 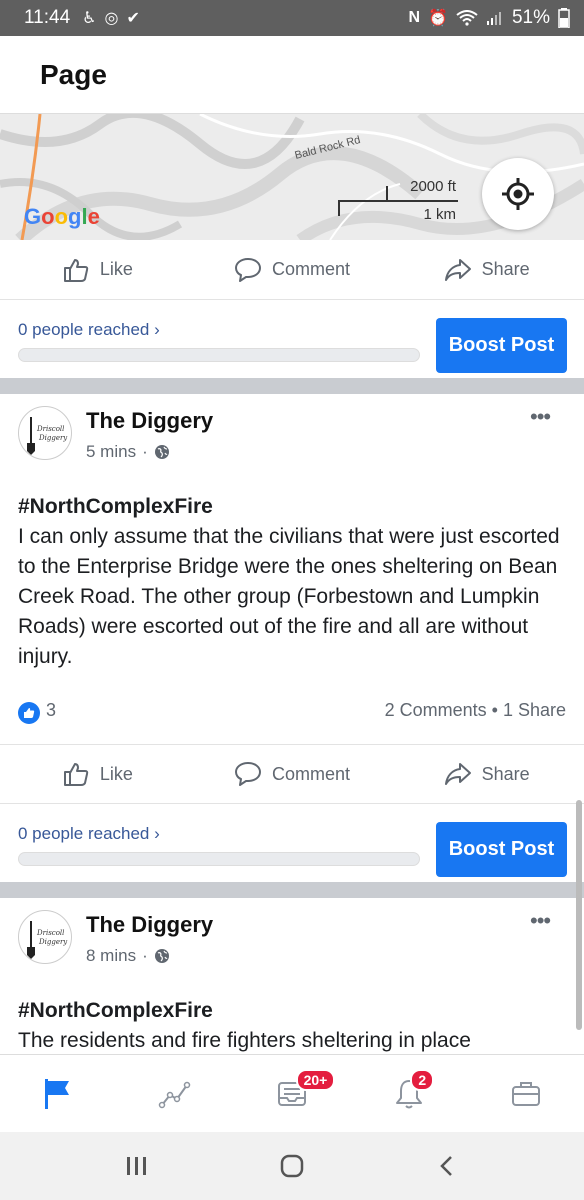 What do you see at coordinates (438, 18) in the screenshot?
I see `alarm-icon: ⏰` at bounding box center [438, 18].